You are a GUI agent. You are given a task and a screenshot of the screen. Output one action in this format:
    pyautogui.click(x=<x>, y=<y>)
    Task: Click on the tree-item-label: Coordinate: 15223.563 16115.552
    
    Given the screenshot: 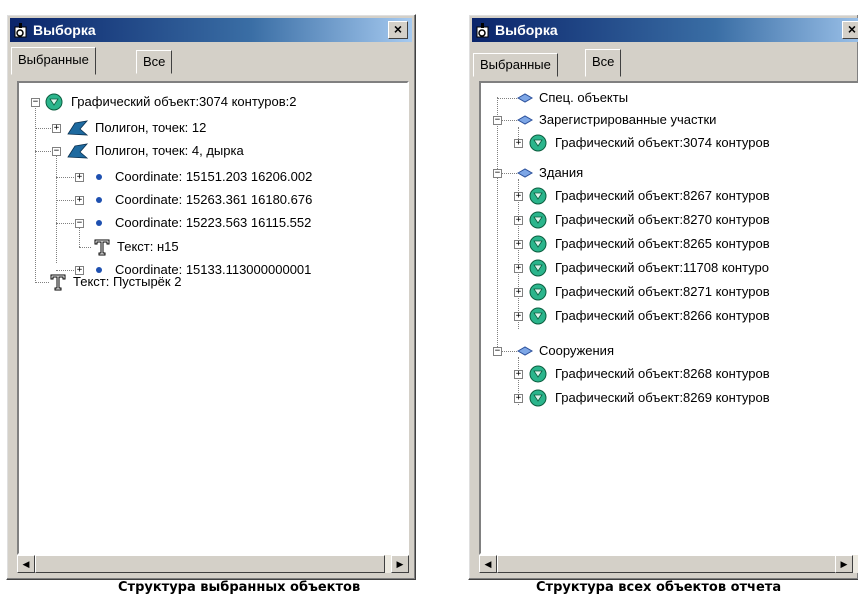 What is the action you would take?
    pyautogui.click(x=213, y=222)
    